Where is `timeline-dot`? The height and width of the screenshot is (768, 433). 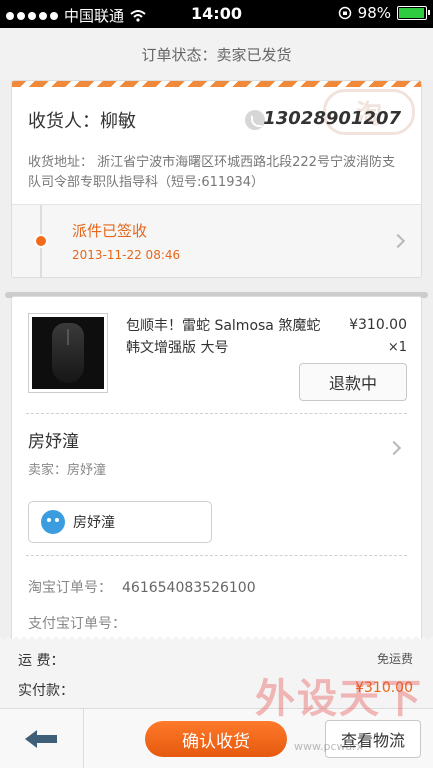 timeline-dot is located at coordinates (41, 241).